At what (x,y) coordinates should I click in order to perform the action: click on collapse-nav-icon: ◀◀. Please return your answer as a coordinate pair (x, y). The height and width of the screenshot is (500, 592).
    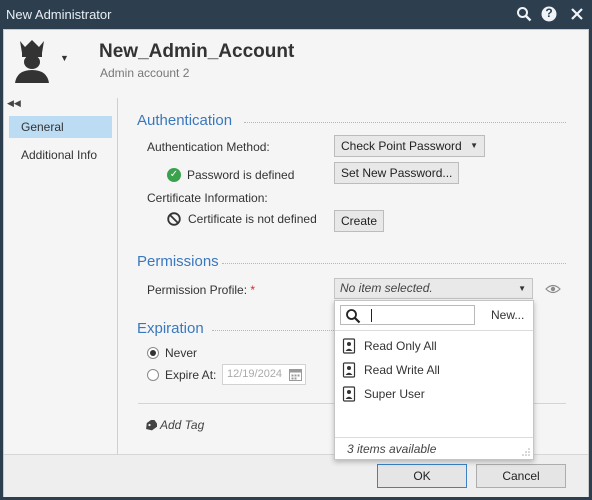
    Looking at the image, I should click on (14, 103).